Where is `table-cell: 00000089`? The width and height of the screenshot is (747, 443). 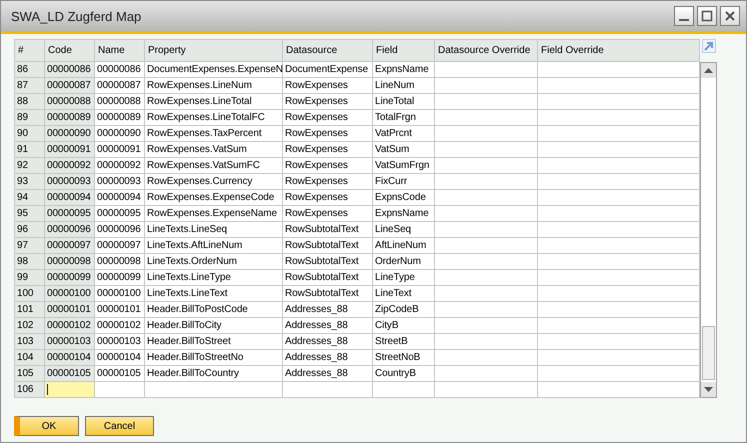 table-cell: 00000089 is located at coordinates (70, 118).